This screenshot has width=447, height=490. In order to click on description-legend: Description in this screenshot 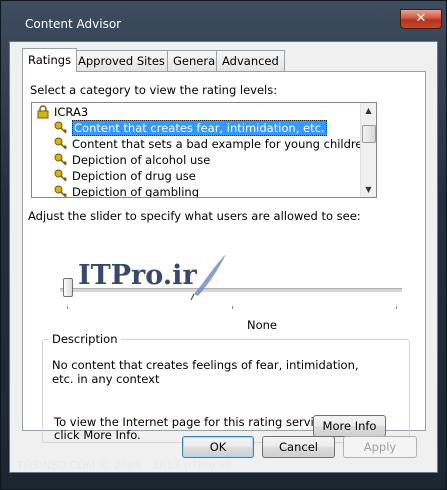, I will do `click(85, 339)`.